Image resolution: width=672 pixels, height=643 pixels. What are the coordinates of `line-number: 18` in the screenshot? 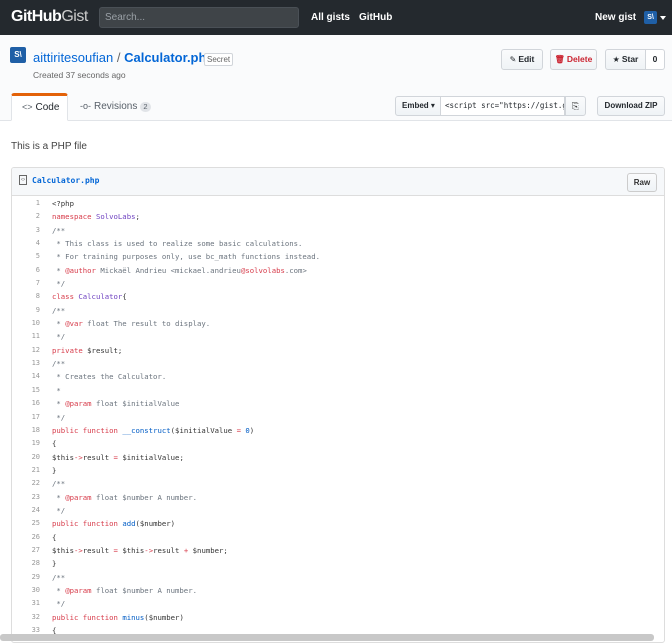 It's located at (26, 430).